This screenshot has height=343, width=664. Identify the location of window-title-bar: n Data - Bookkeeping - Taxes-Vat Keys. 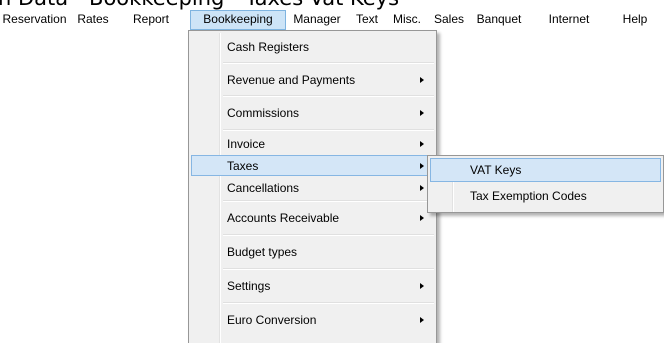
(332, 5).